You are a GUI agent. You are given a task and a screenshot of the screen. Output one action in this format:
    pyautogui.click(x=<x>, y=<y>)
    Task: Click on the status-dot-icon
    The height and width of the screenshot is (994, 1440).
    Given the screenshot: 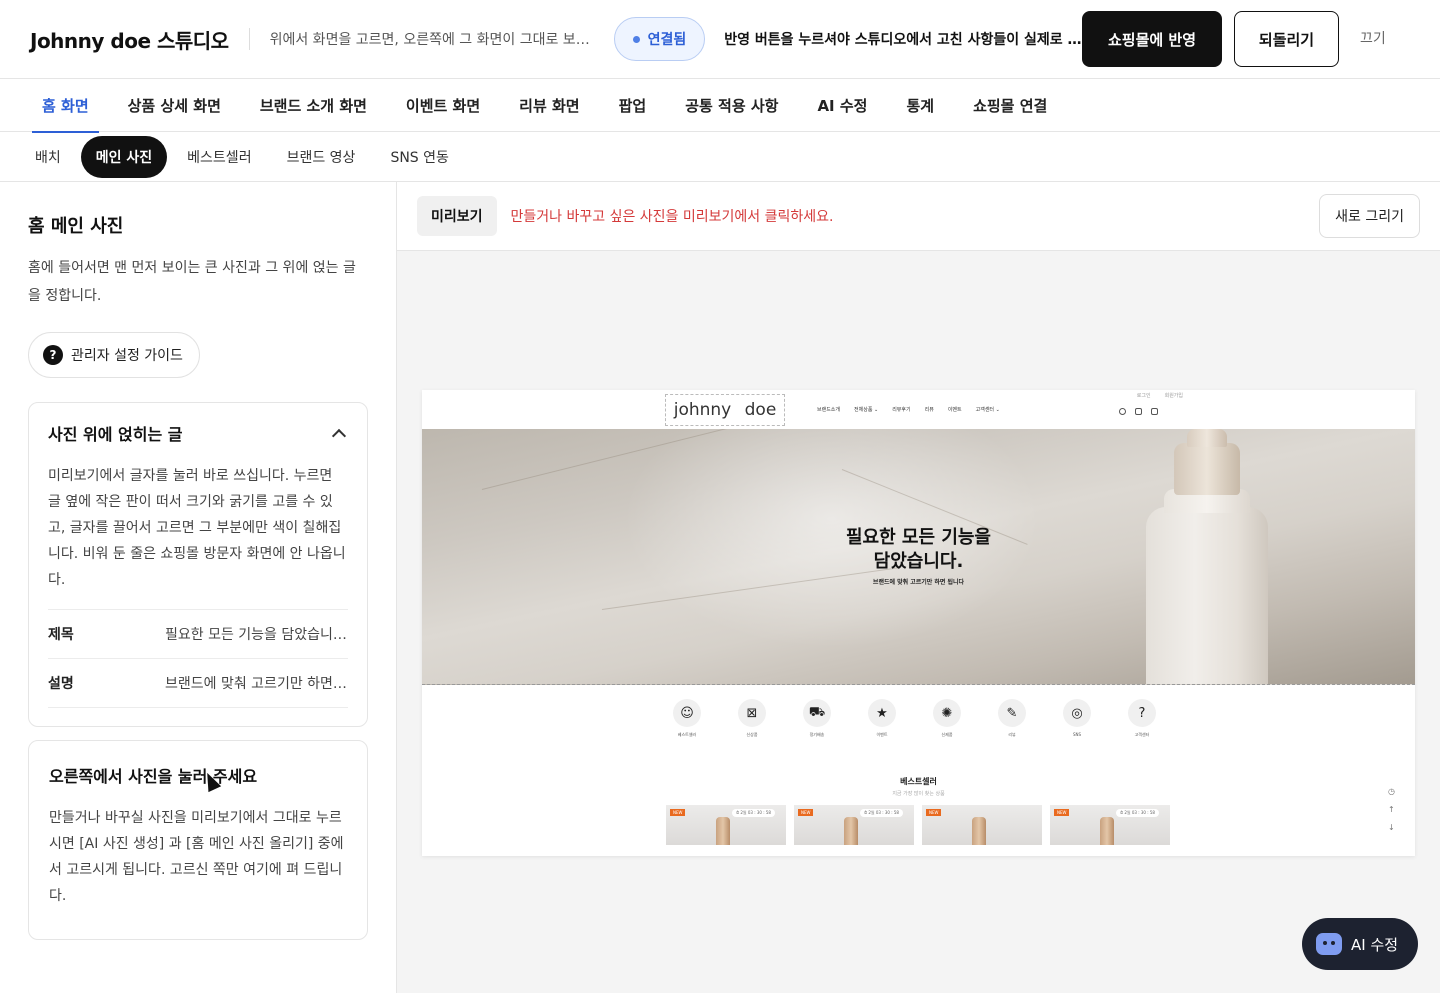 What is the action you would take?
    pyautogui.click(x=636, y=39)
    